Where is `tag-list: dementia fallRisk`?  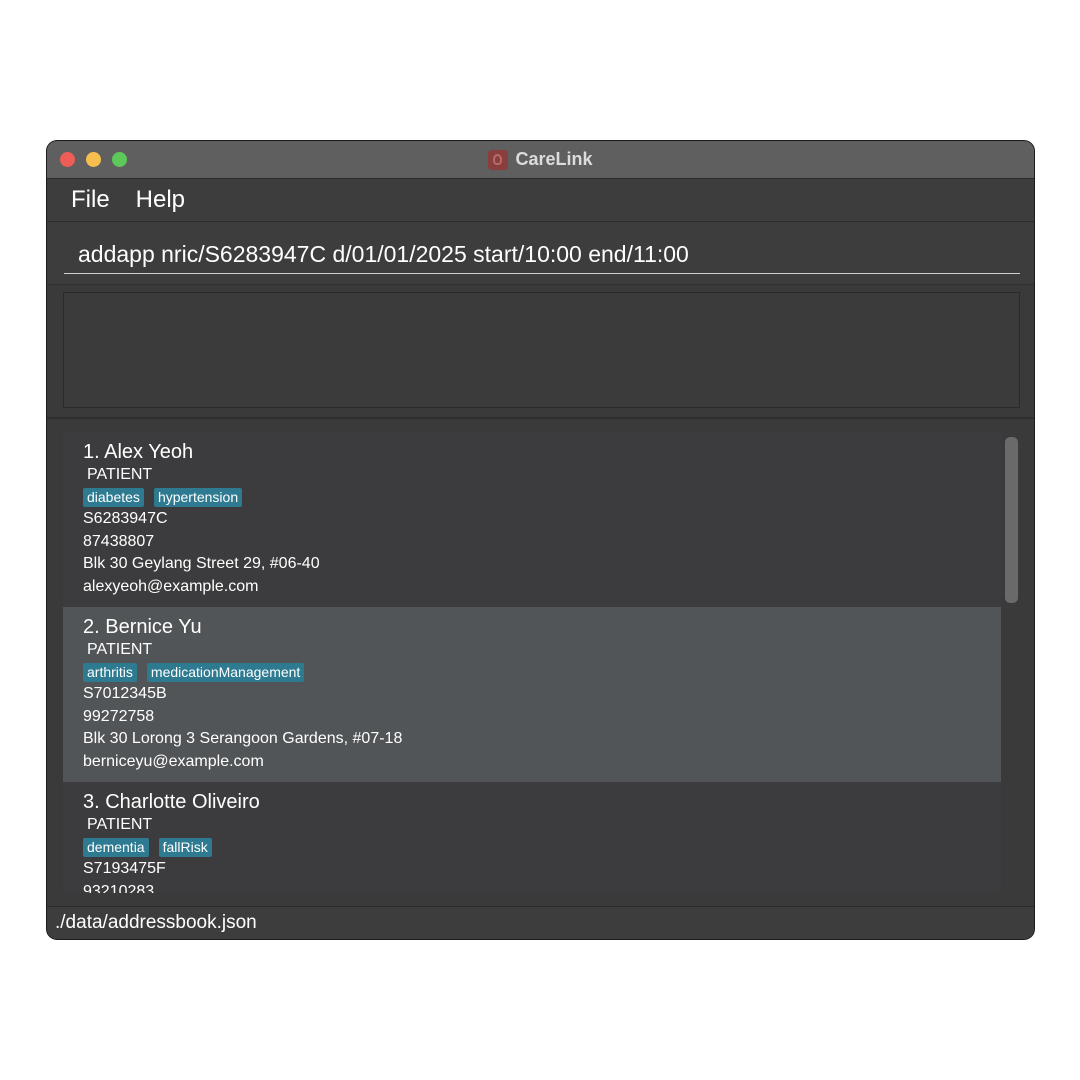
tag-list: dementia fallRisk is located at coordinates (532, 847).